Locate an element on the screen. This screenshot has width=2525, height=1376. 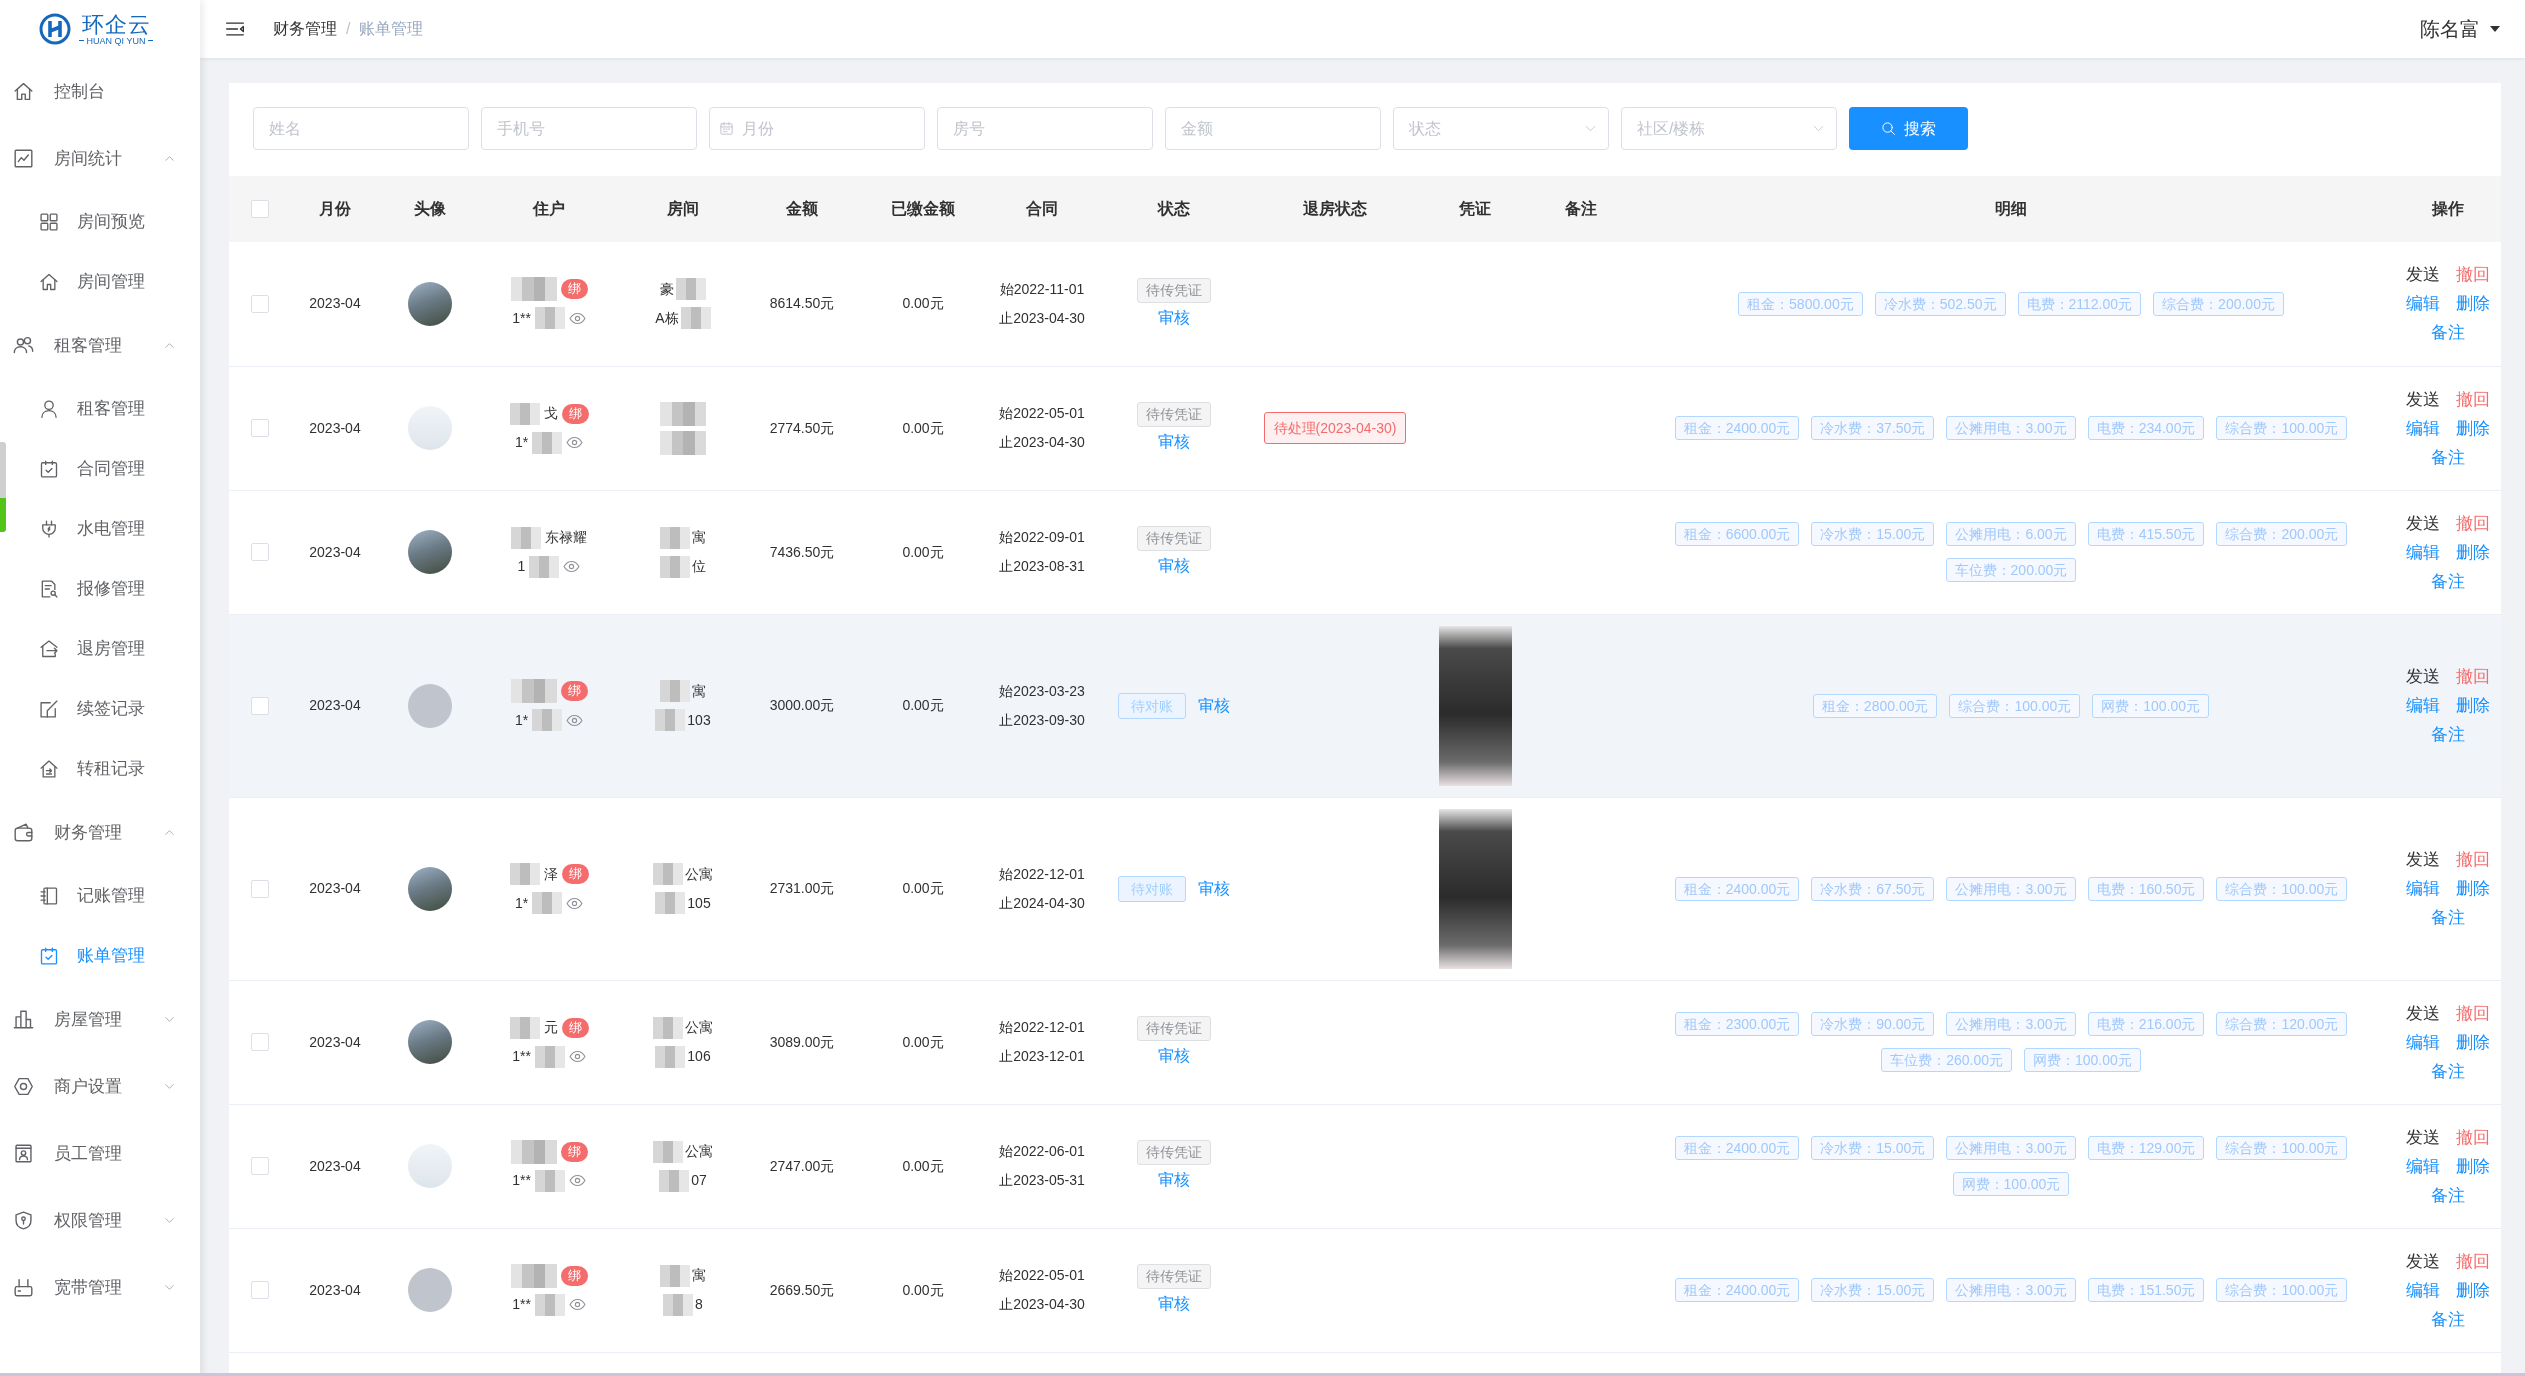
sidebar-subitem: 租客管理 is located at coordinates (104, 409).